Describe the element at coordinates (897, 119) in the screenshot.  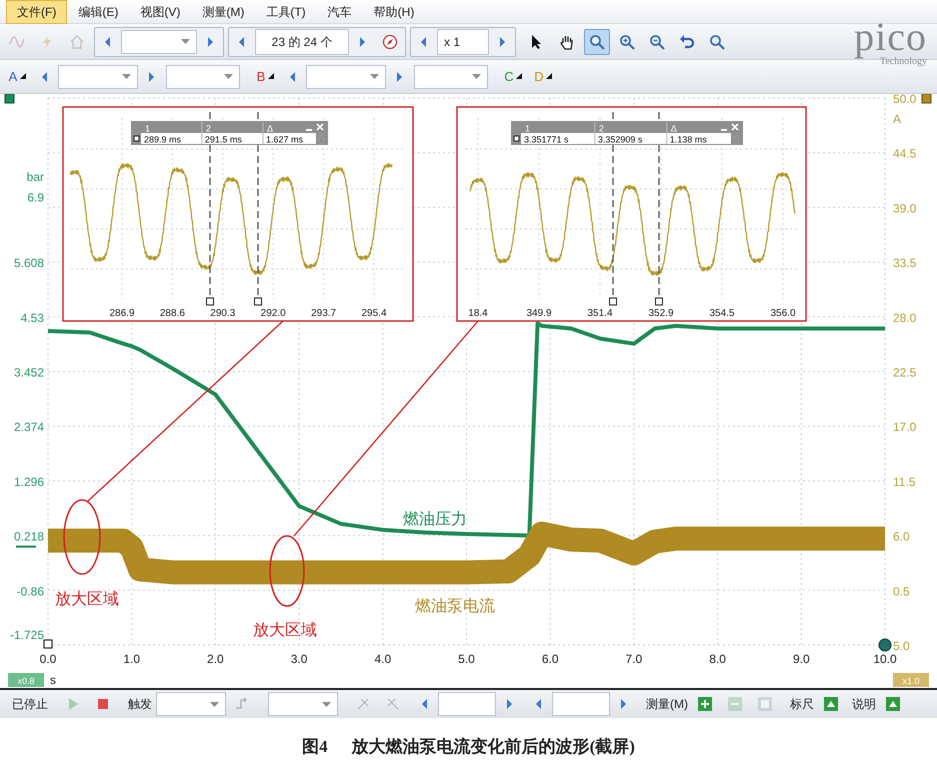
I see `axis-unit-label: A` at that location.